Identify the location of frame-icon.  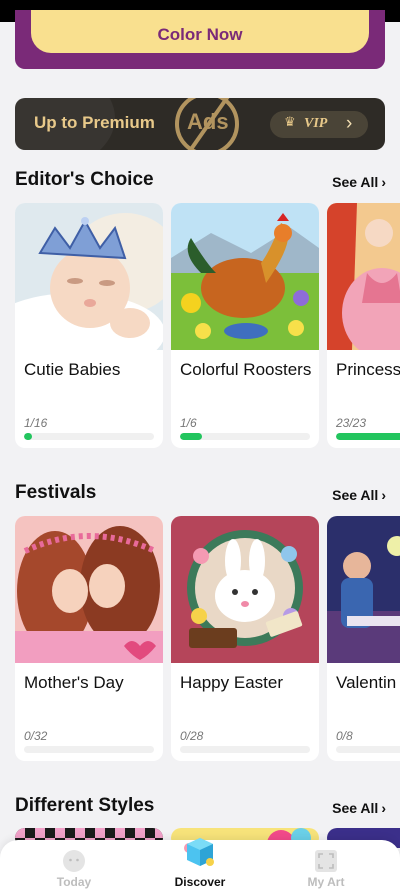
(326, 861).